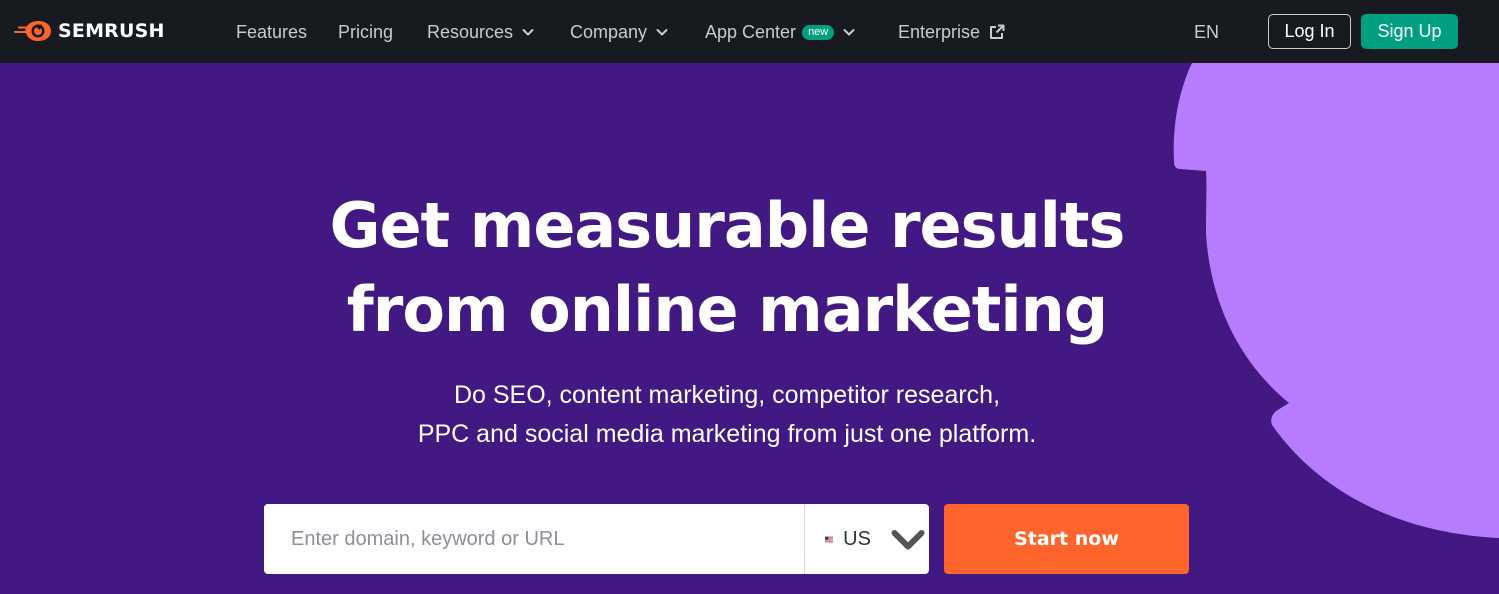 The height and width of the screenshot is (594, 1499). What do you see at coordinates (727, 225) in the screenshot?
I see `hero-title-line-1: Get measurable results` at bounding box center [727, 225].